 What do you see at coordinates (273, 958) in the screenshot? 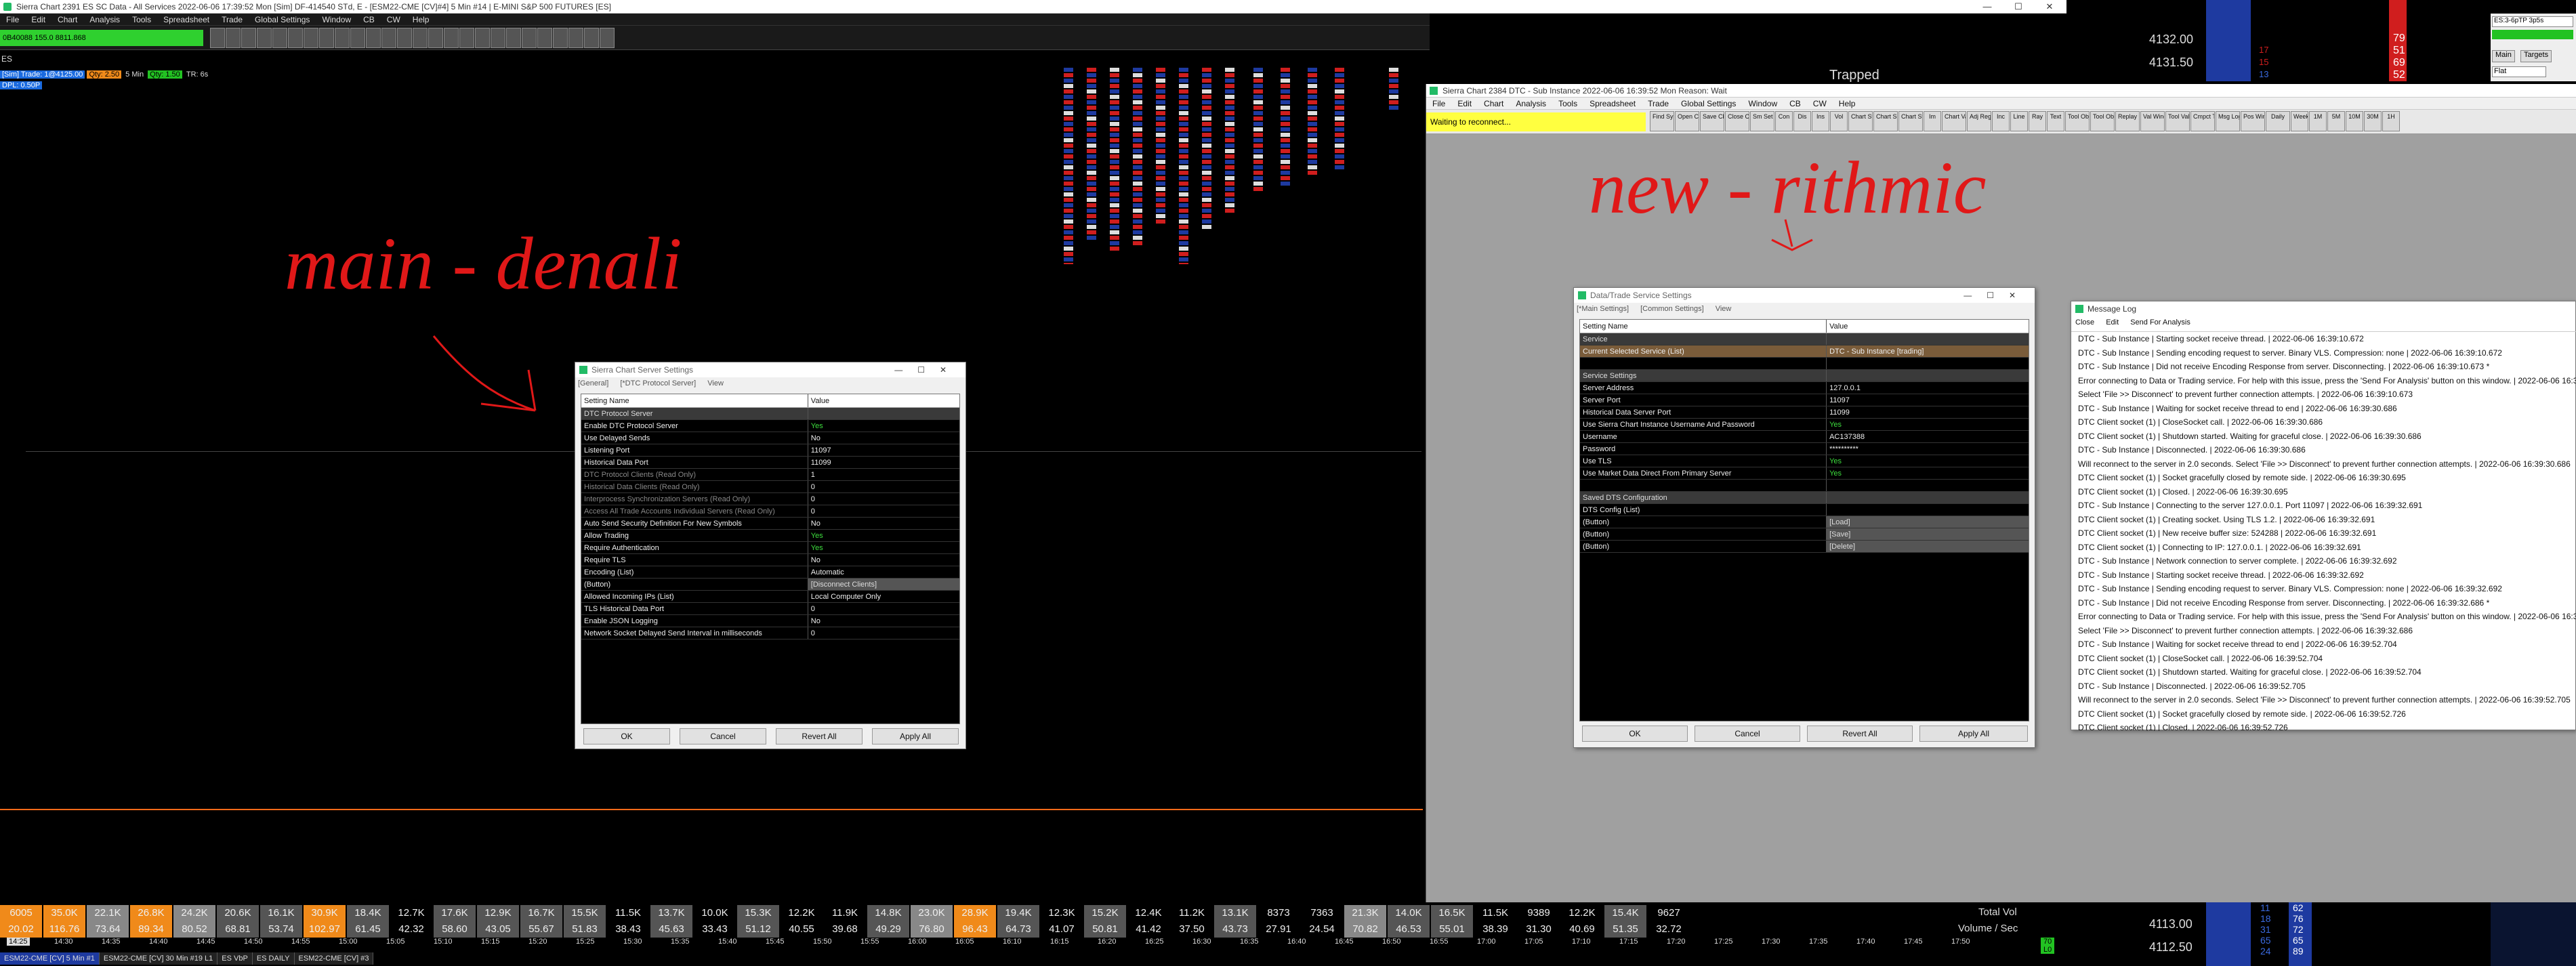
I see `chart-tab: ES DAILY` at bounding box center [273, 958].